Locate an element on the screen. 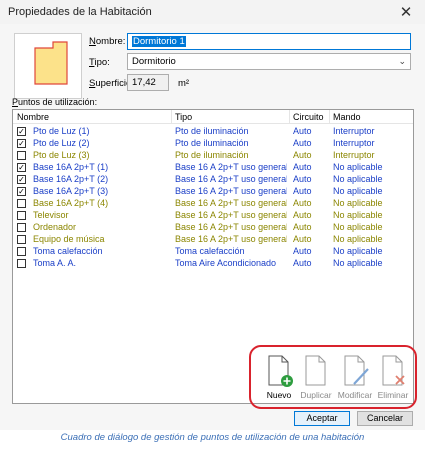  cell-nombre: Base 16A 2p+T (2) is located at coordinates (71, 179).